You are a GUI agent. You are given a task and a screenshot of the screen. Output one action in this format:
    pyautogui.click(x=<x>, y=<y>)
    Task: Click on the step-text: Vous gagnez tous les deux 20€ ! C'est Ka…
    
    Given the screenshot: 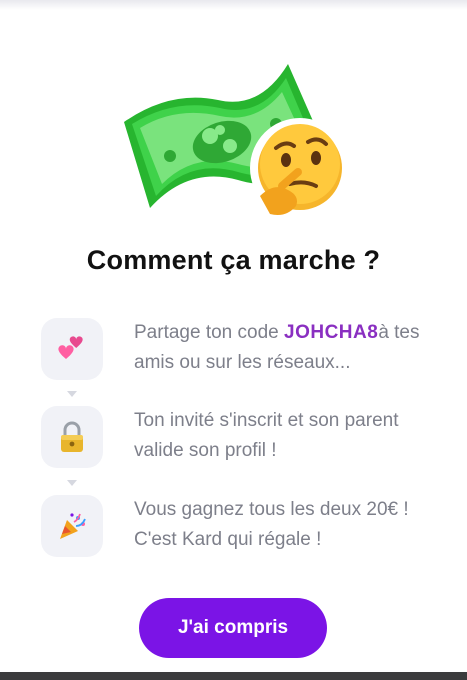 What is the action you would take?
    pyautogui.click(x=271, y=524)
    